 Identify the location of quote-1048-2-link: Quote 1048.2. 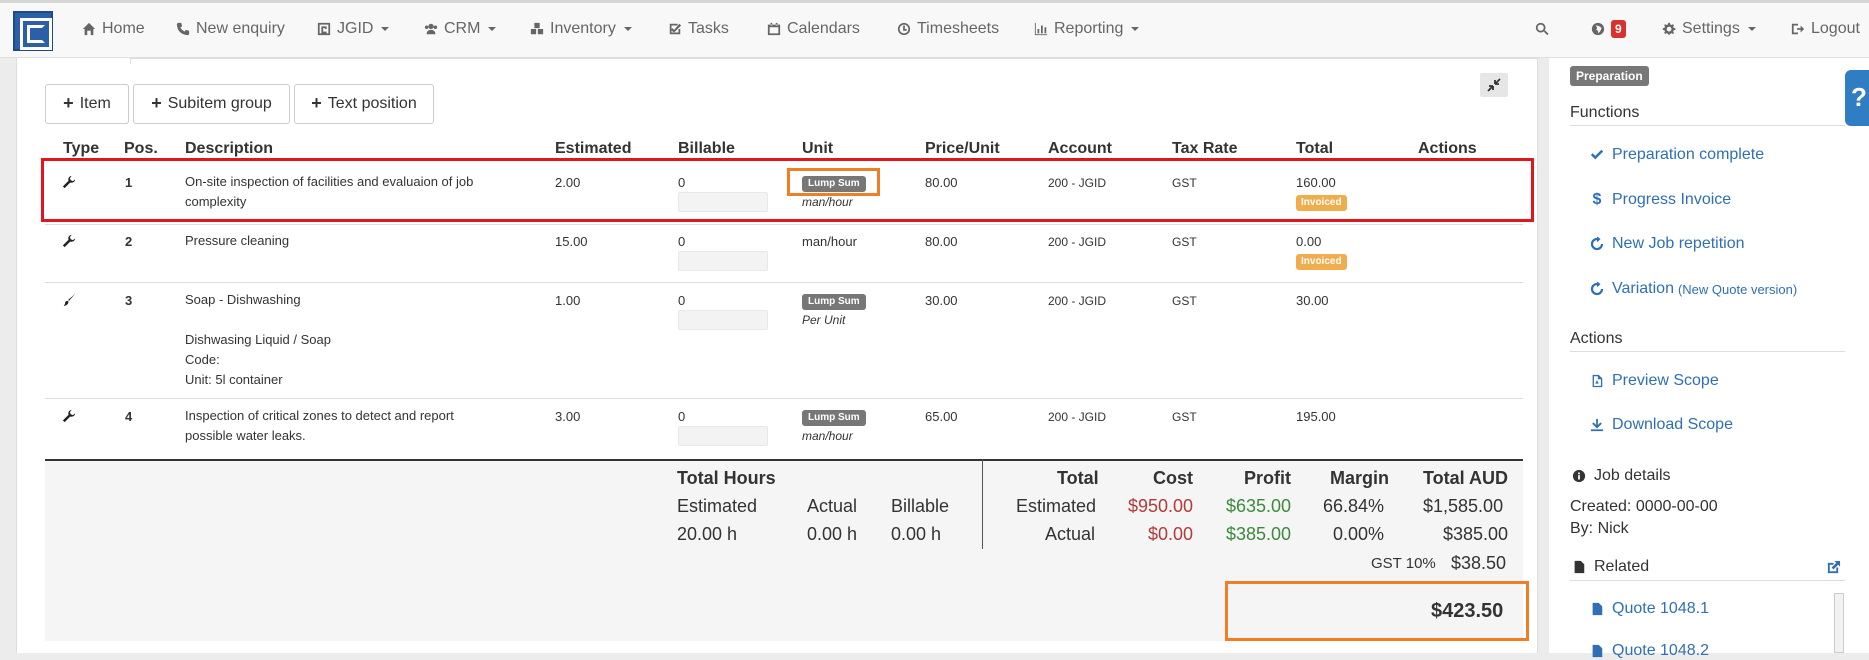
(1649, 651).